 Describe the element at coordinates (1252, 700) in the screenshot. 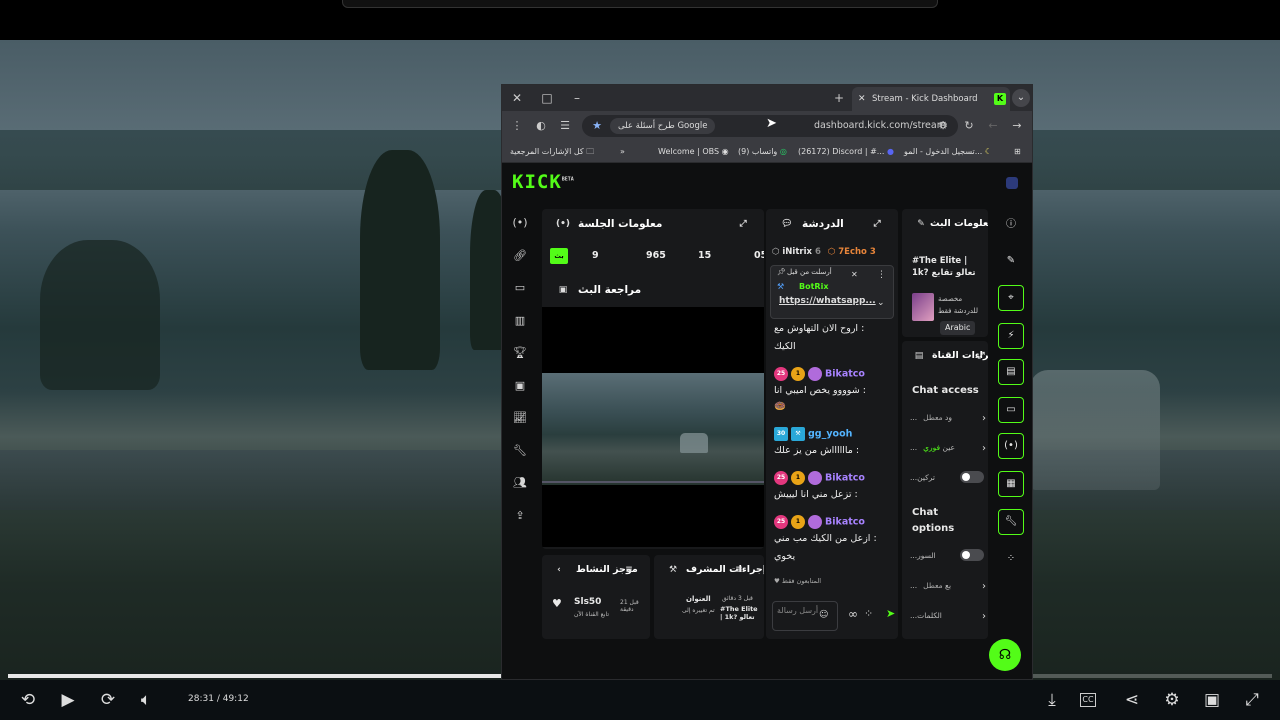

I see `fullscreen-icon: ⤢` at that location.